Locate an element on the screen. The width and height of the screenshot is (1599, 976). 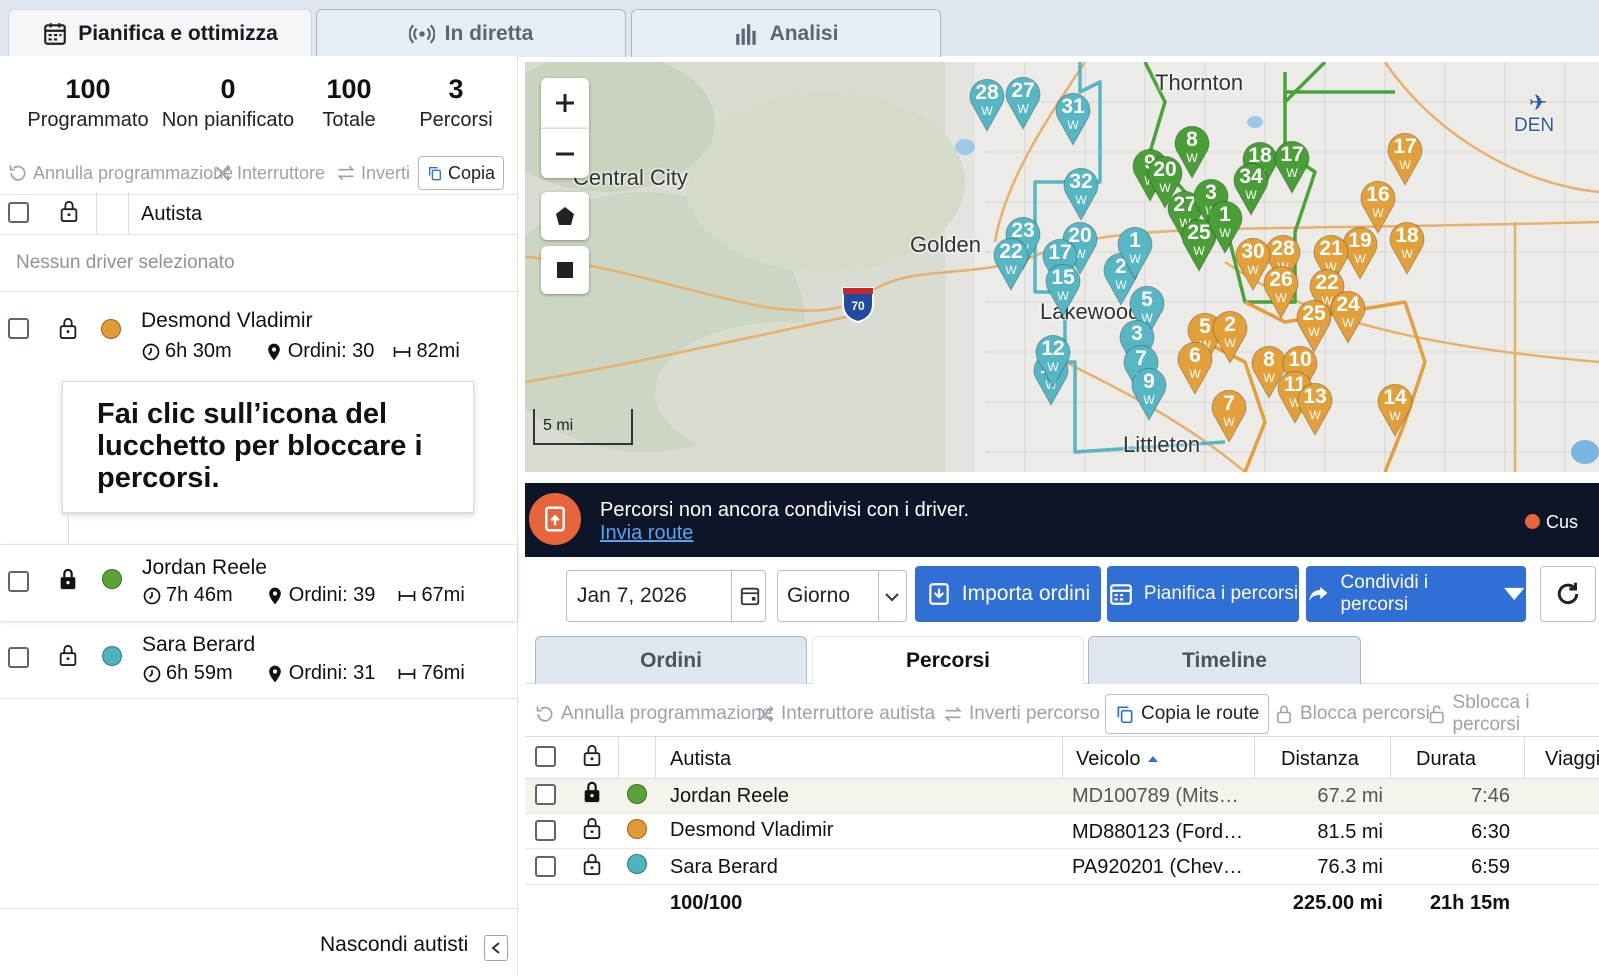
select-all-routes-checkbox is located at coordinates (545, 756).